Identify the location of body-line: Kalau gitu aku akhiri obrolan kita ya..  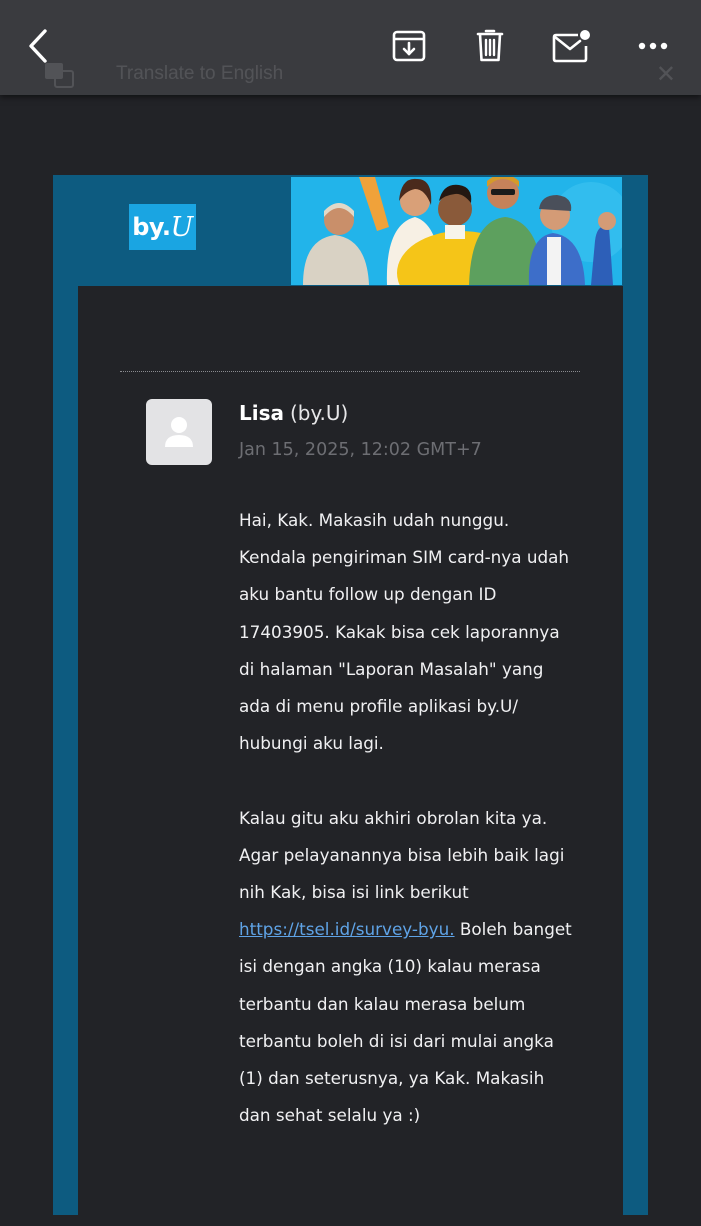
(393, 817).